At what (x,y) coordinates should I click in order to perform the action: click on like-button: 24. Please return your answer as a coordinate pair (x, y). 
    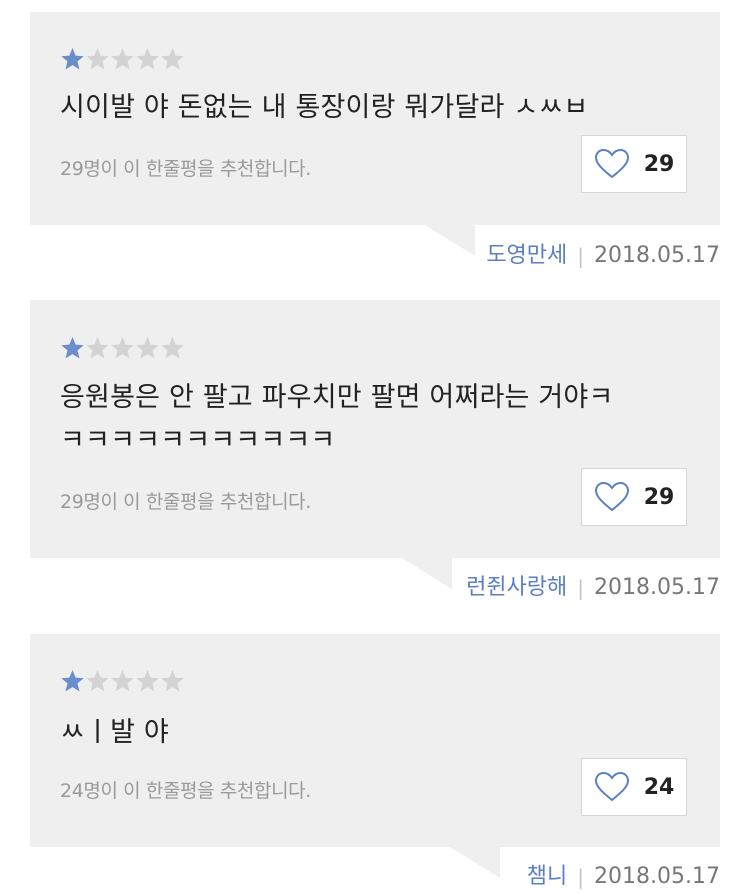
    Looking at the image, I should click on (634, 787).